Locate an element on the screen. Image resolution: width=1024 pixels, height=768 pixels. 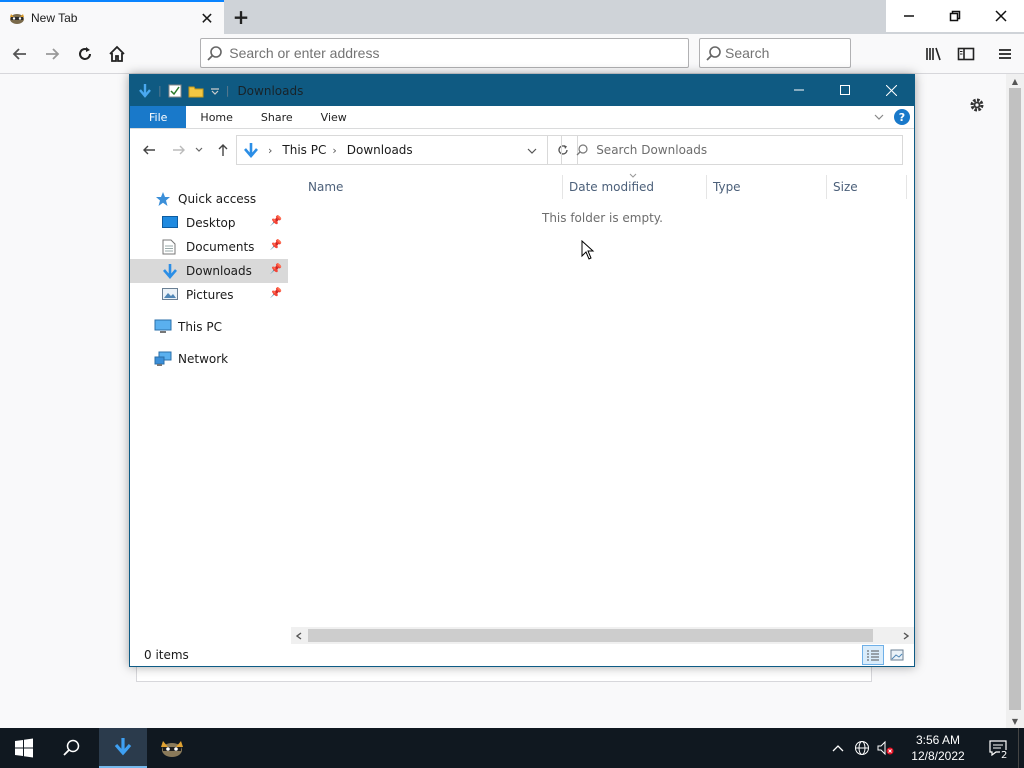
tab-file: File is located at coordinates (158, 117).